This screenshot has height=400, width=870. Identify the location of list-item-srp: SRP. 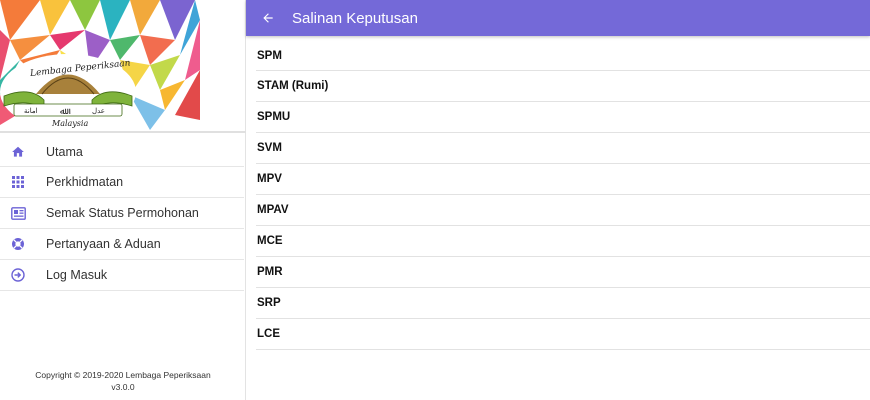
(563, 303).